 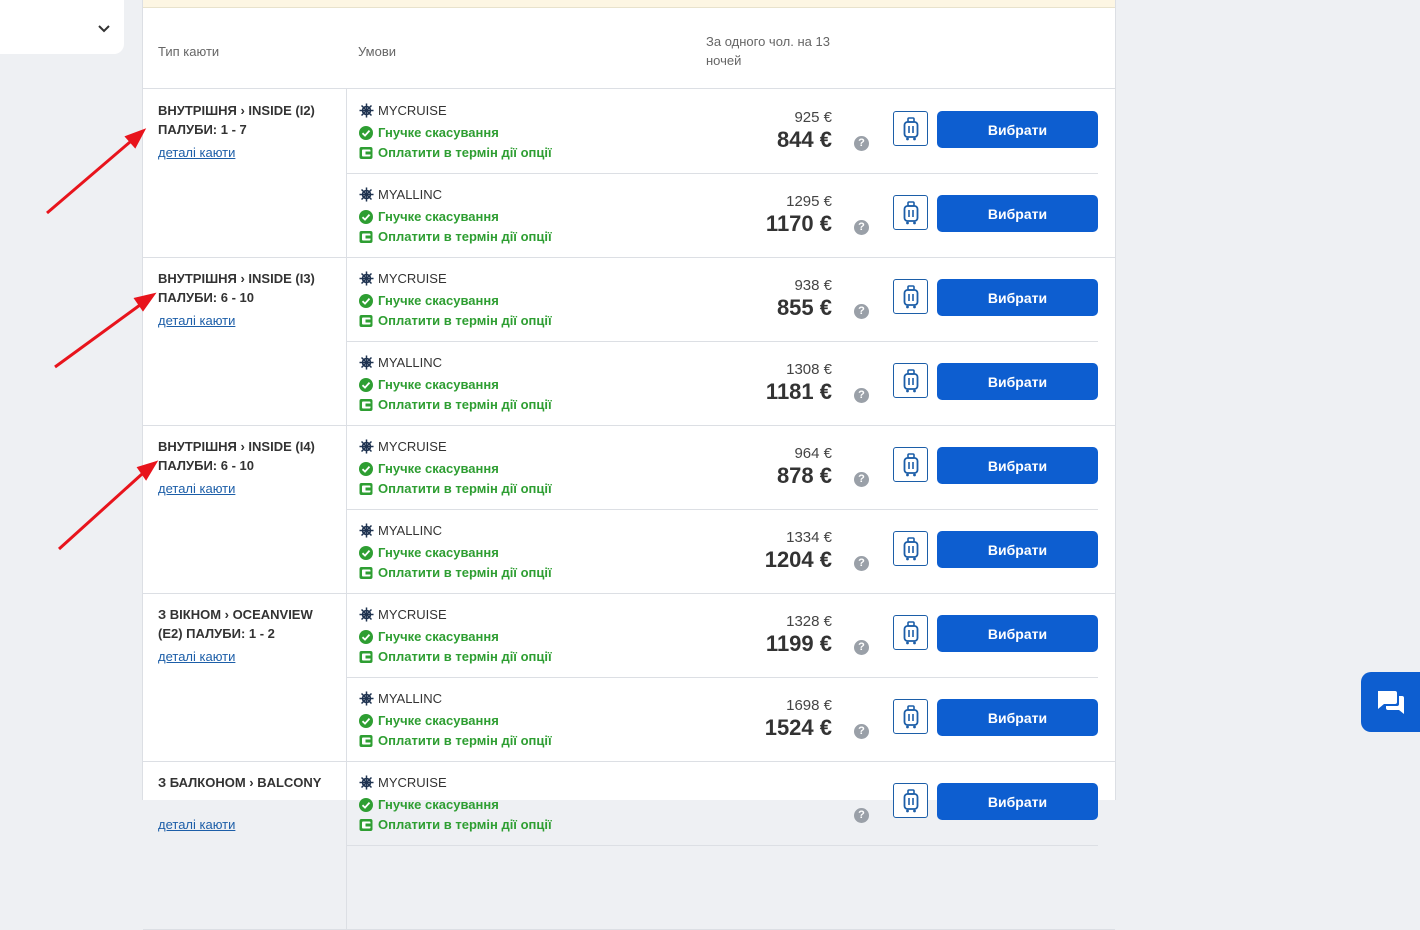 I want to click on suitcase-icon, so click(x=910, y=800).